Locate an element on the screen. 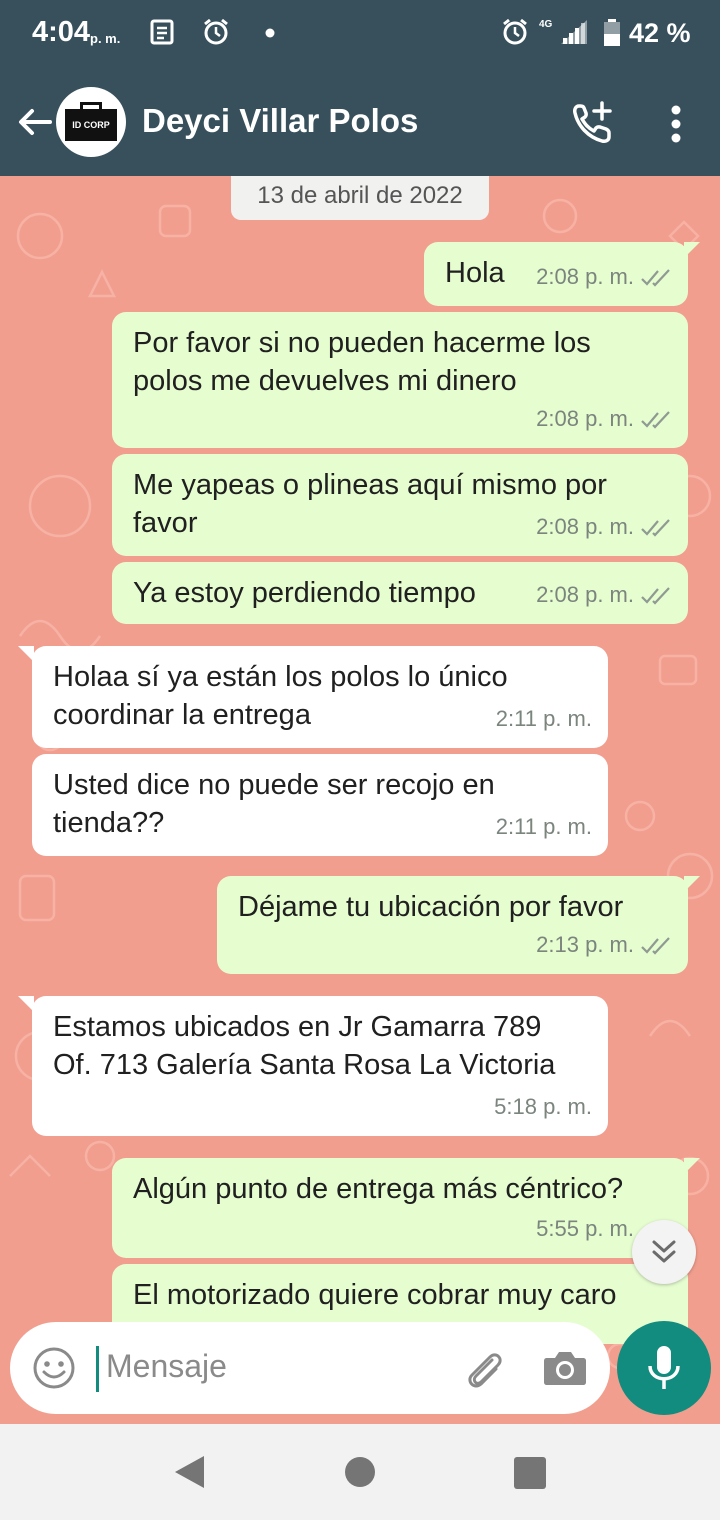 Image resolution: width=720 pixels, height=1520 pixels. text-cursor is located at coordinates (97, 1369).